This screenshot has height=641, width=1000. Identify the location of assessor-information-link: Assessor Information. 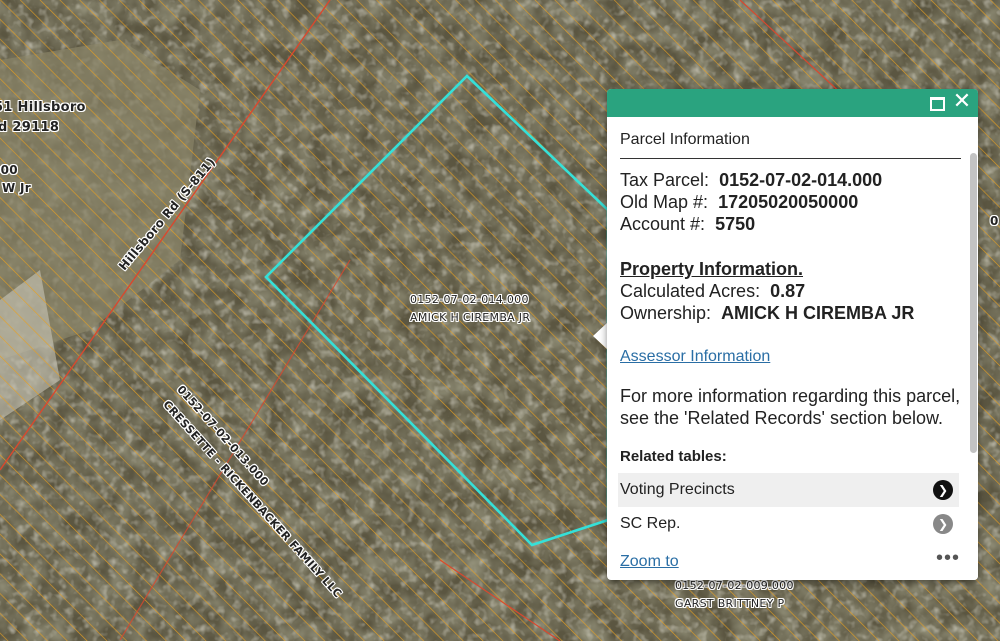
(695, 356).